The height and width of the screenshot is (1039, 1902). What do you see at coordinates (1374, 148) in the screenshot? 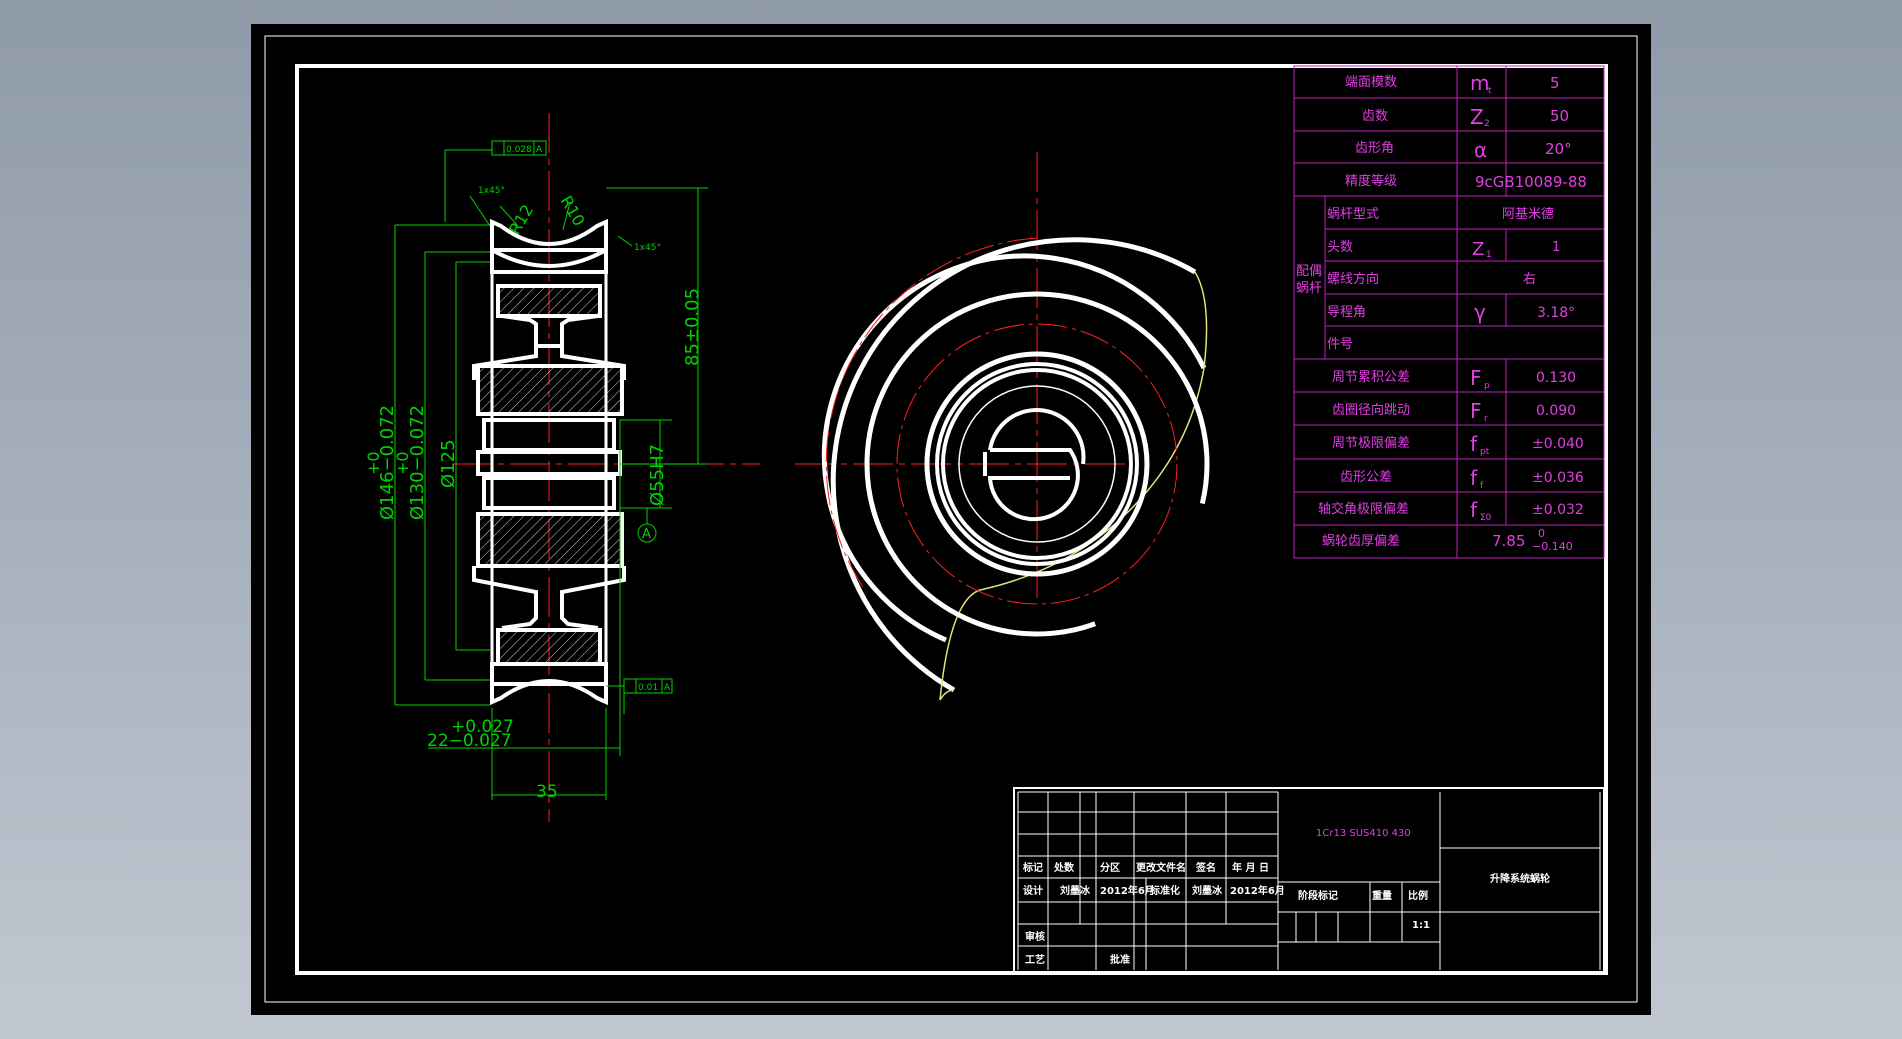
I see `row-name-3: 齿形角` at bounding box center [1374, 148].